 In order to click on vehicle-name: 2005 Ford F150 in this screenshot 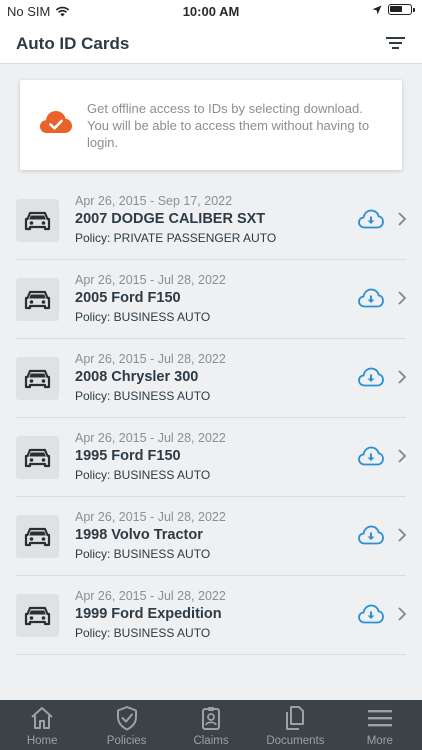, I will do `click(128, 298)`.